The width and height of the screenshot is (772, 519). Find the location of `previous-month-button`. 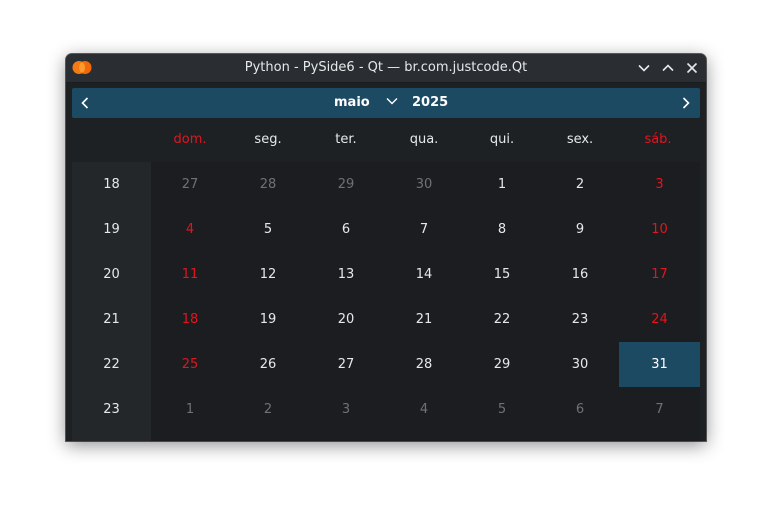

previous-month-button is located at coordinates (85, 103).